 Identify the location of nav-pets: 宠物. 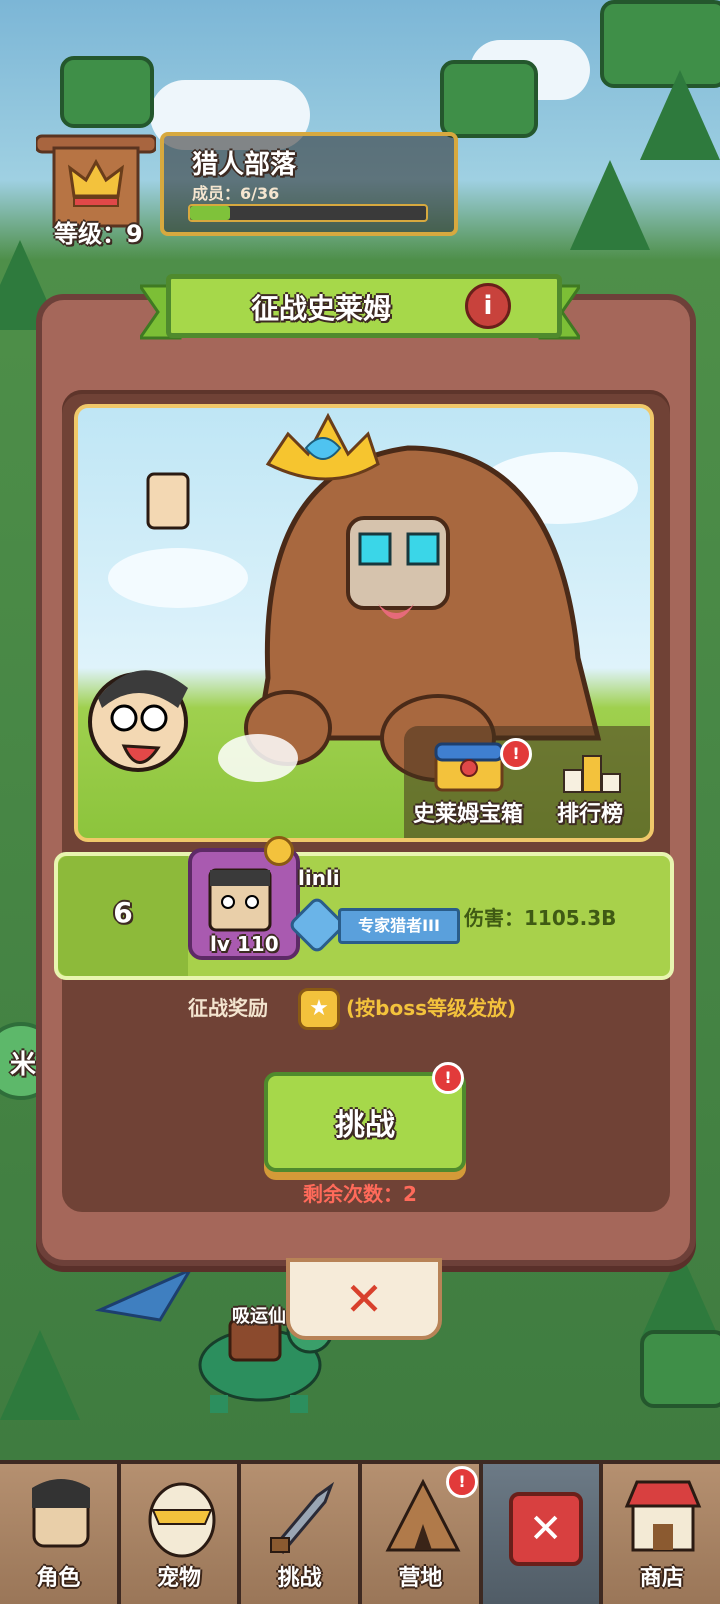
(181, 1534).